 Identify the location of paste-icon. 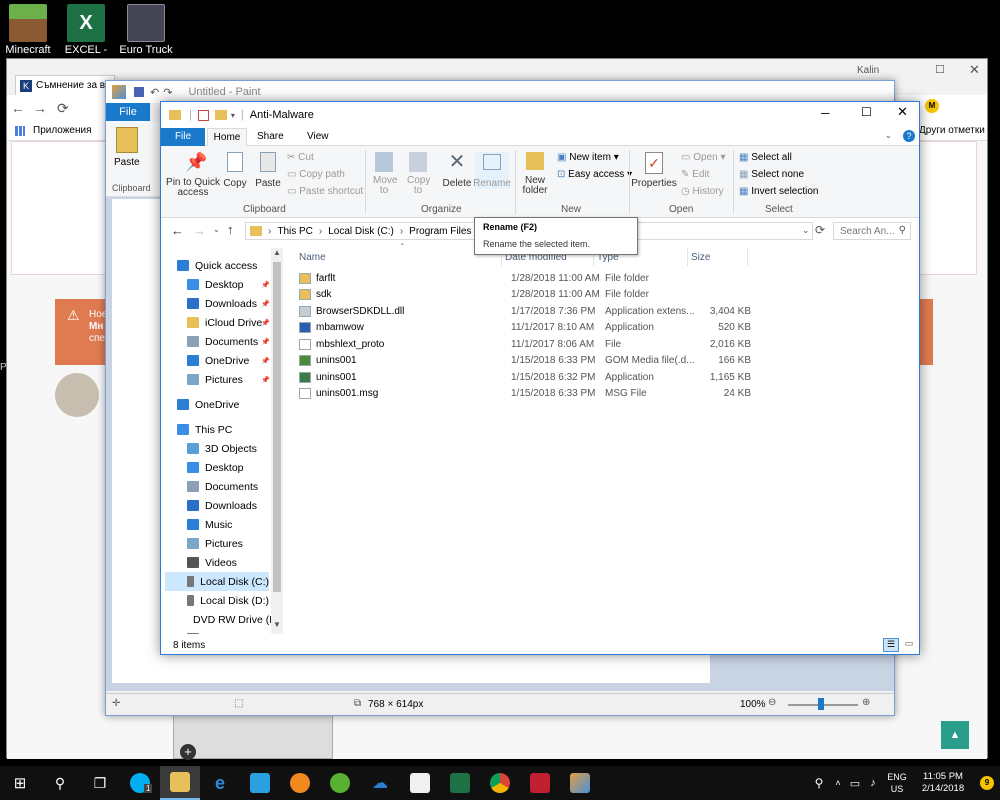
(127, 140).